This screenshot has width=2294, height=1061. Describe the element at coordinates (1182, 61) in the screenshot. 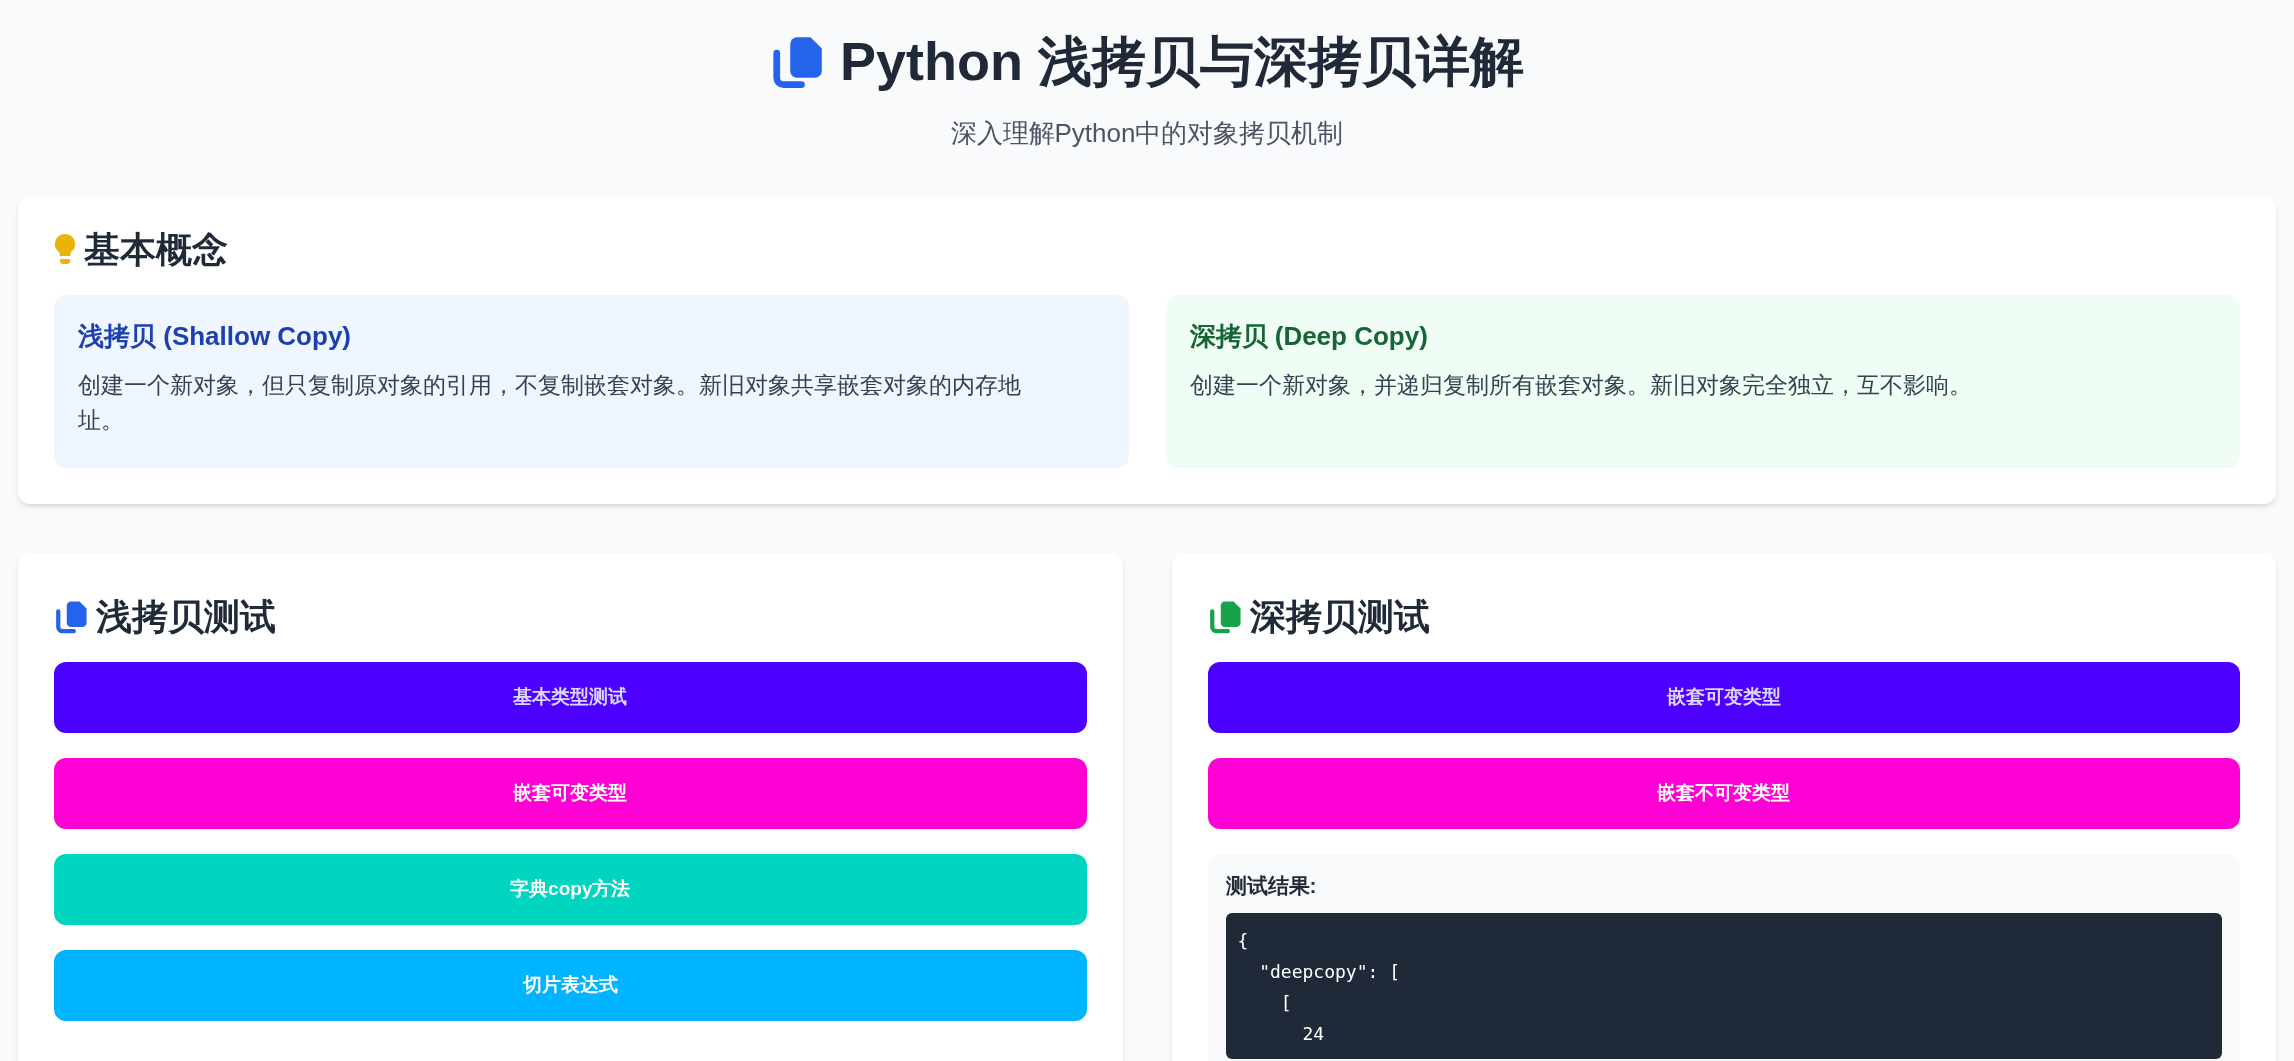

I see `page-title: Python 浅拷贝与深拷贝详解` at that location.